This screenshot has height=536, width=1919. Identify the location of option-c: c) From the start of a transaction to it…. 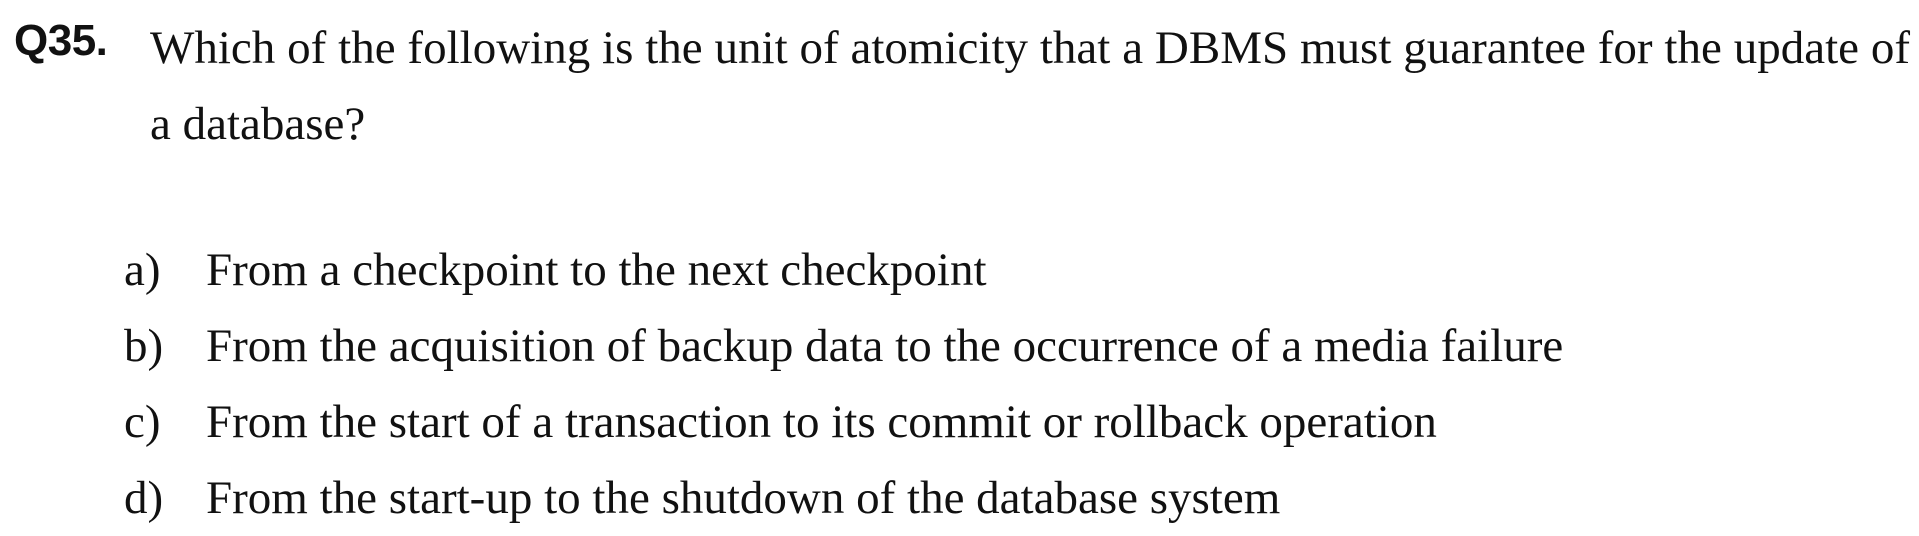
(1004, 422).